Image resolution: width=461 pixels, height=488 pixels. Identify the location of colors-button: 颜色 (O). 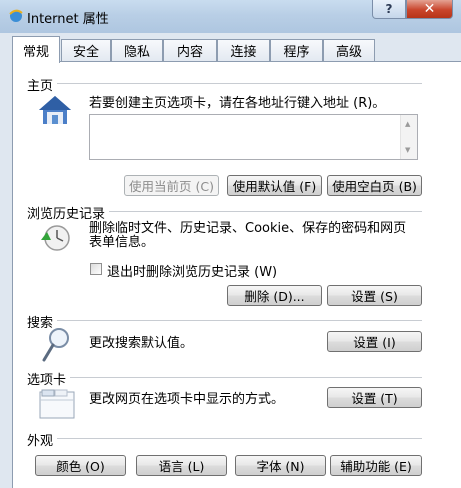
(80, 465).